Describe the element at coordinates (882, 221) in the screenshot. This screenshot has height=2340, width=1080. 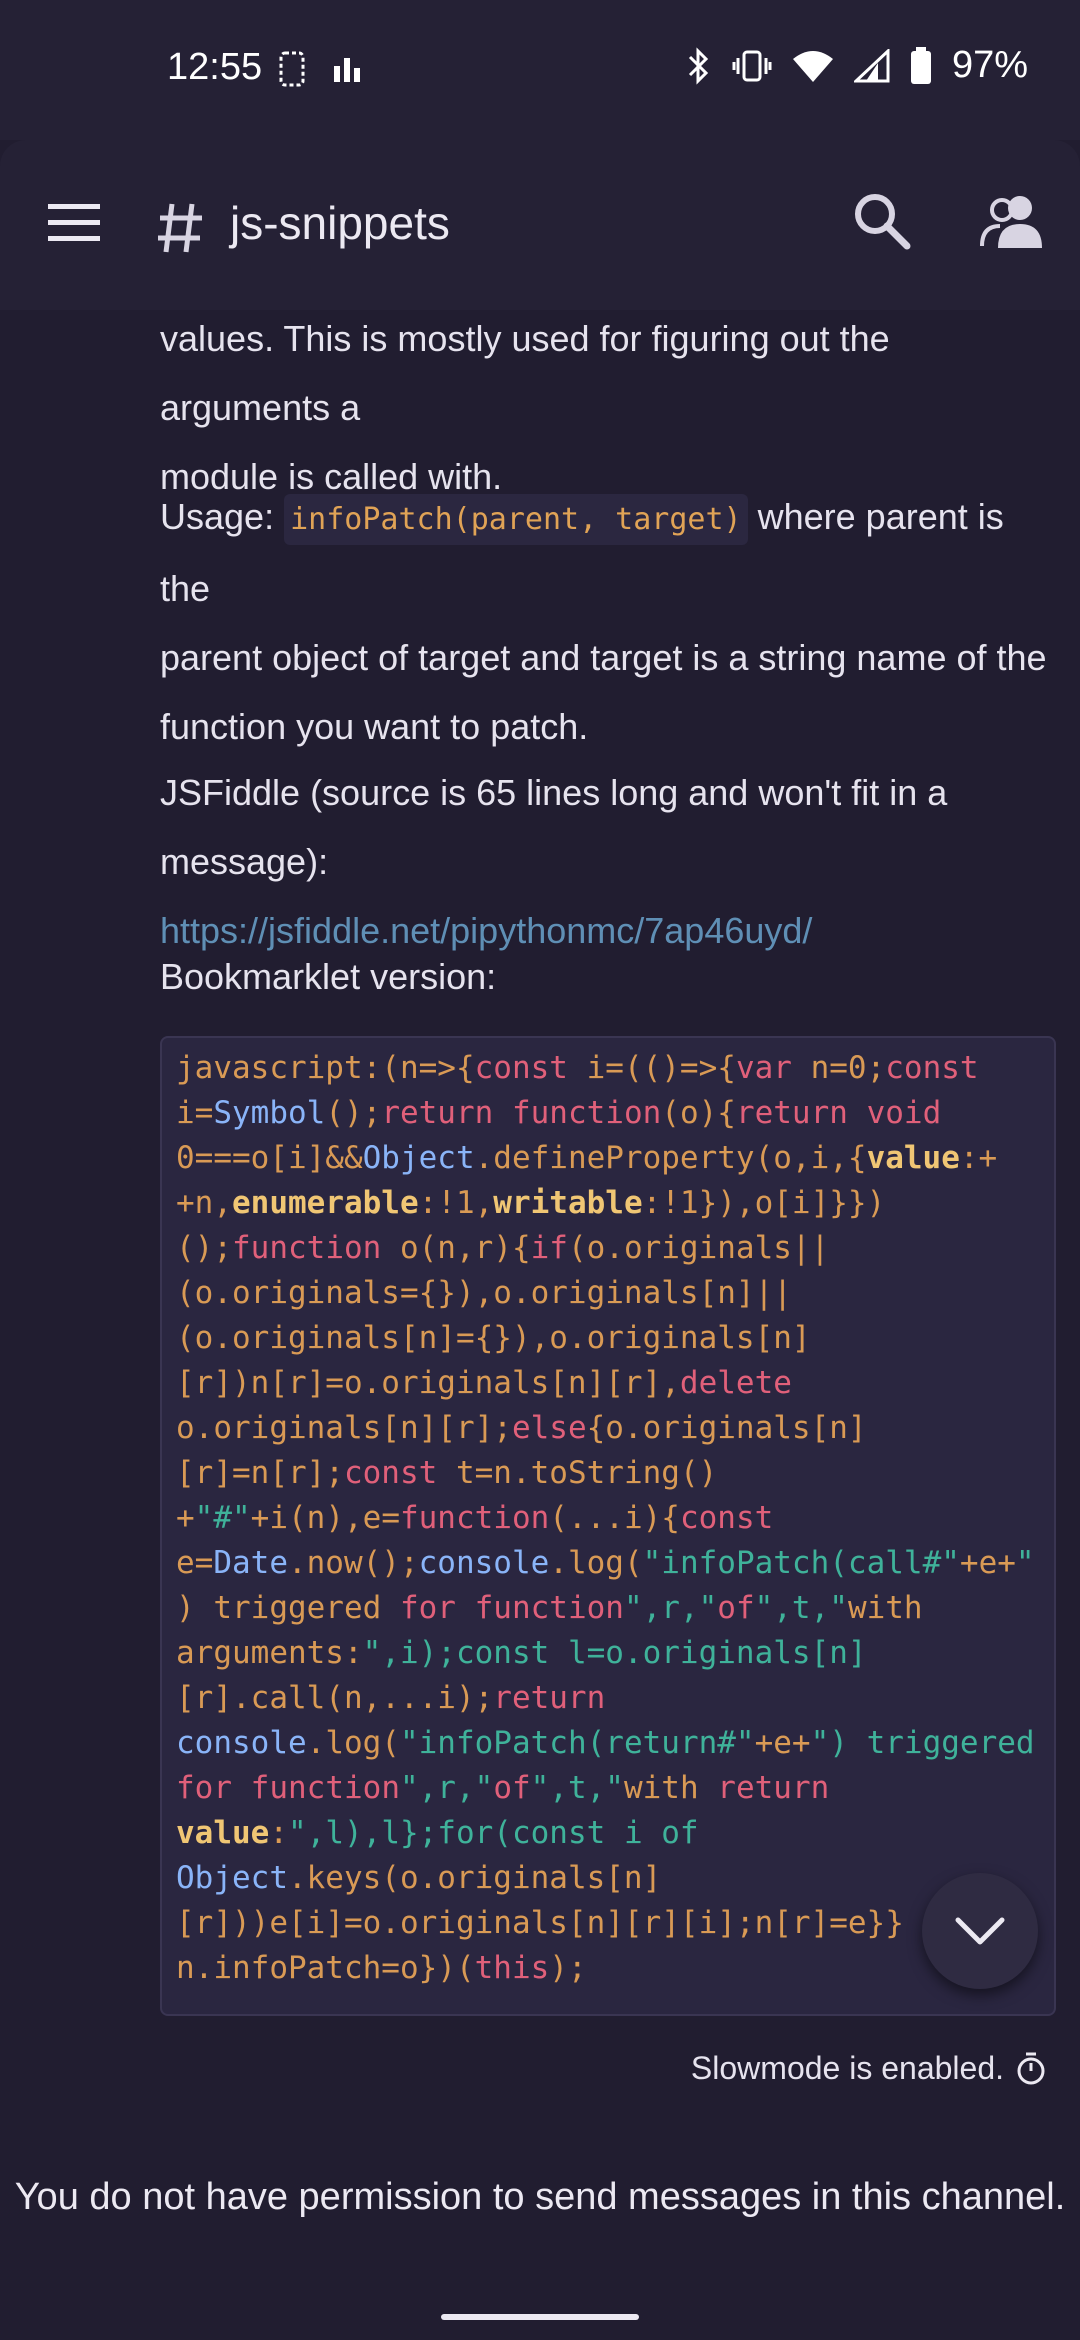
I see `search-icon` at that location.